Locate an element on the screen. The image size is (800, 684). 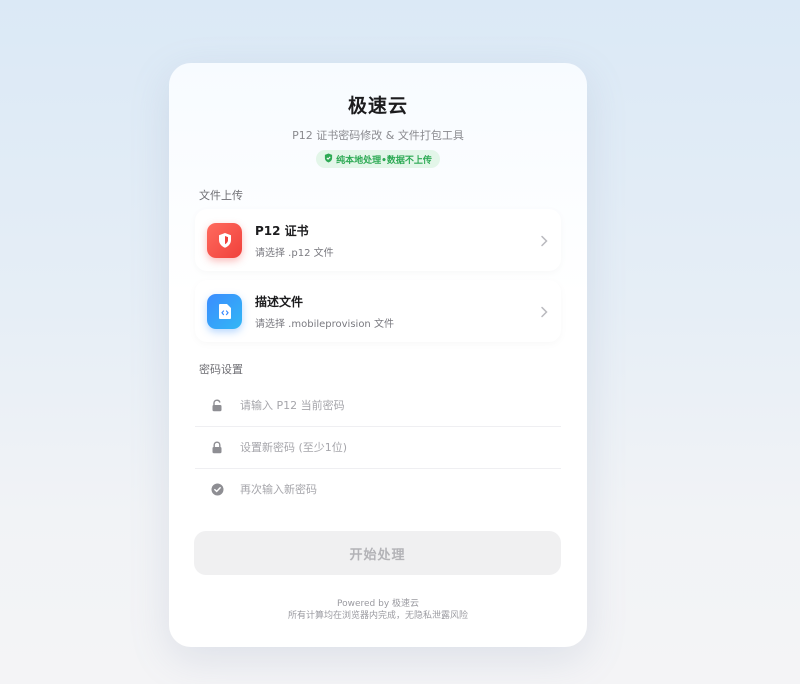
mobileprovision-upload-row: 描述文件 请选择 .mobileprovision 文件 is located at coordinates (378, 311).